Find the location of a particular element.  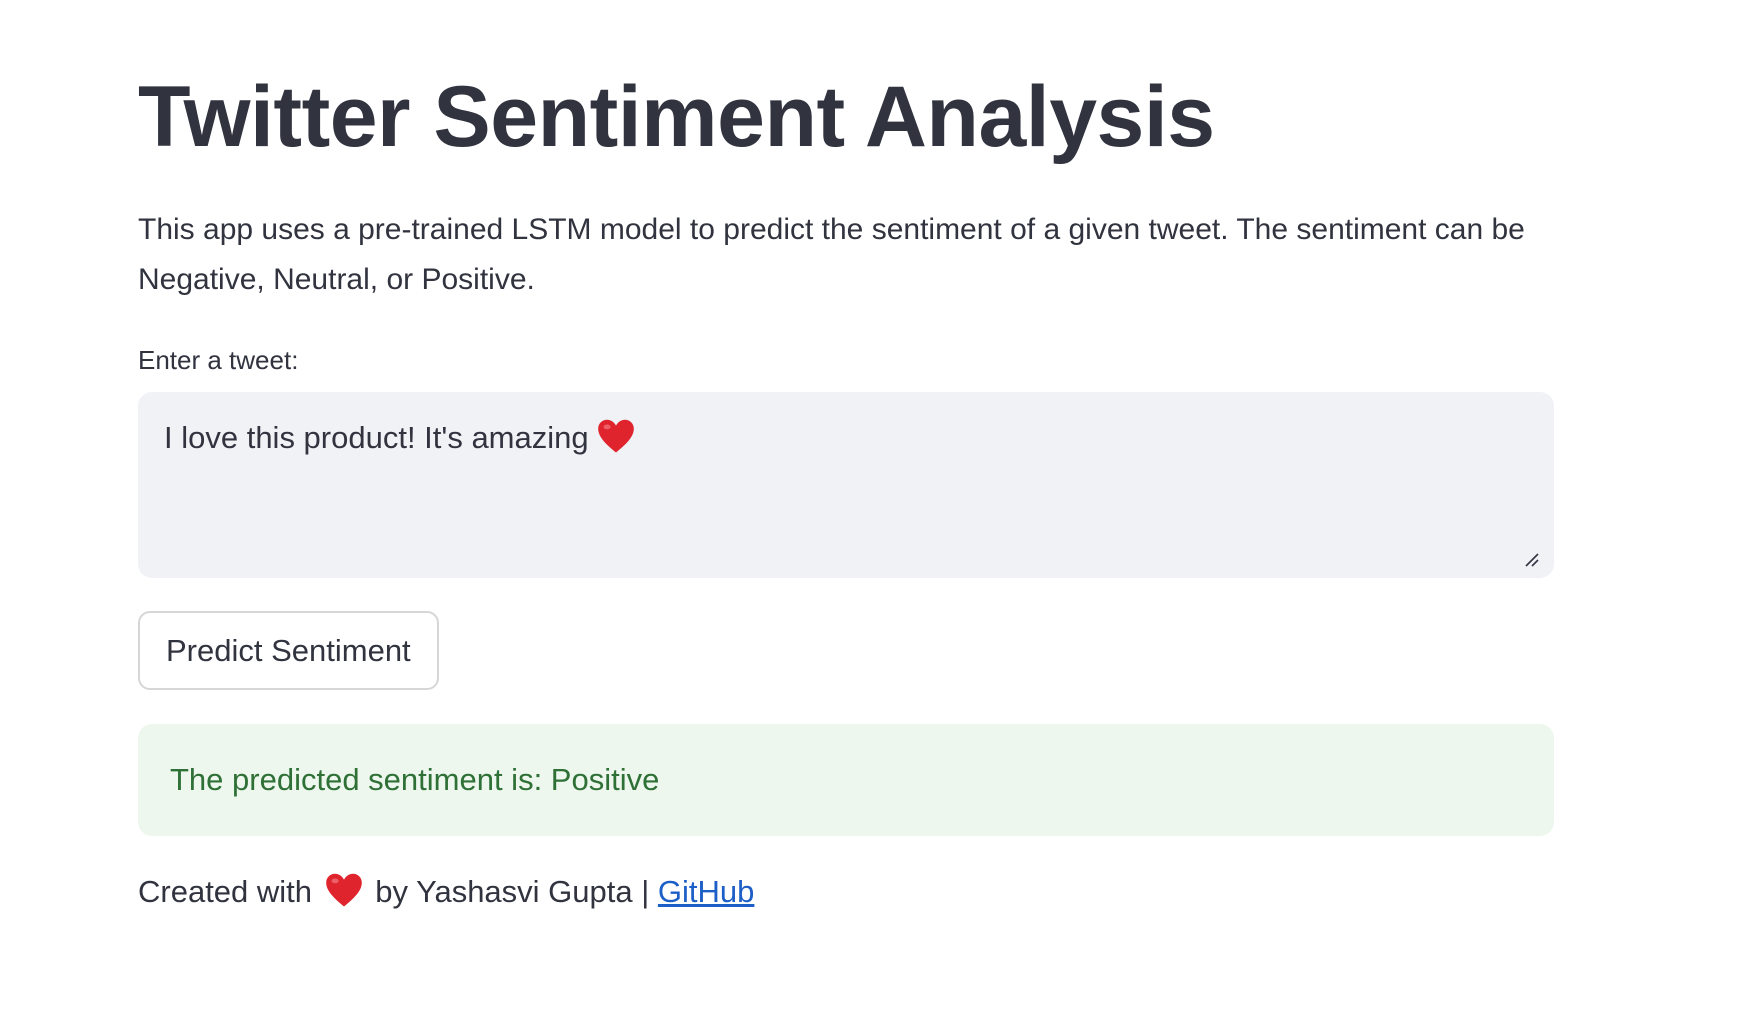

predict-sentiment-button: Predict Sentiment is located at coordinates (288, 650).